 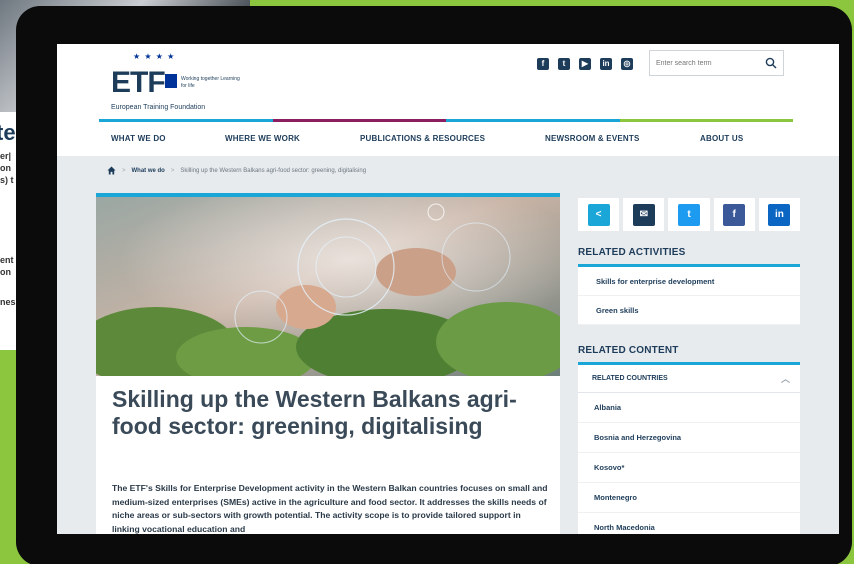 I want to click on search-icon, so click(x=771, y=63).